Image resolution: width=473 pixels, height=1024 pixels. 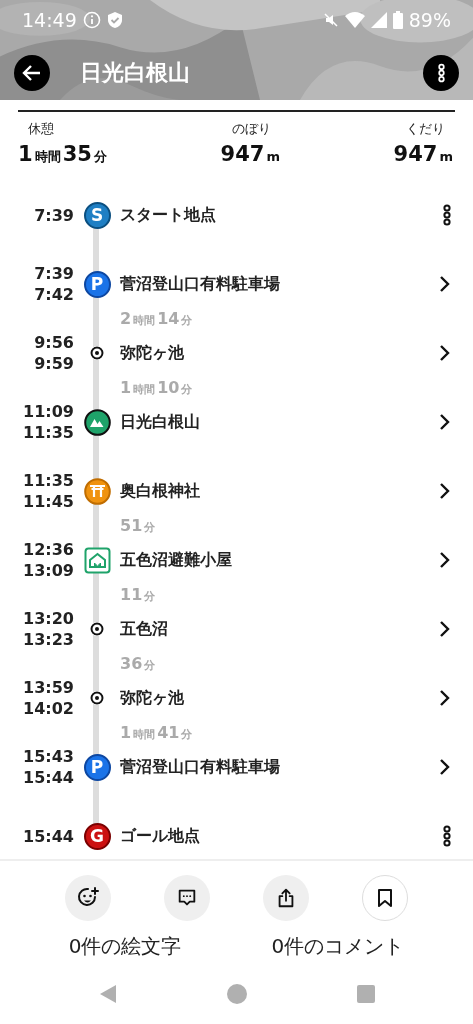 I want to click on stop-time: 9:56, so click(x=54, y=342).